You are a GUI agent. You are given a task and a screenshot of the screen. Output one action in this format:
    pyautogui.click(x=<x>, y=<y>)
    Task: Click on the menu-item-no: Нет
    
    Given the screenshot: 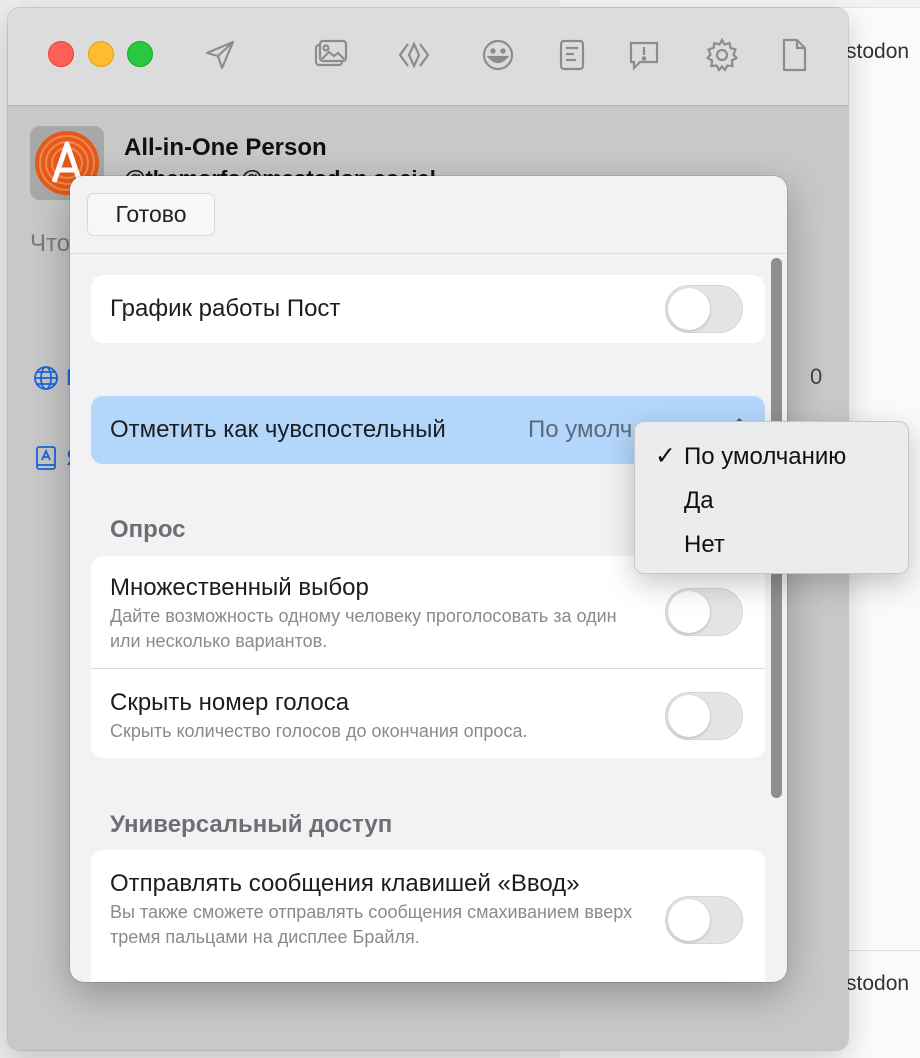 What is the action you would take?
    pyautogui.click(x=772, y=543)
    